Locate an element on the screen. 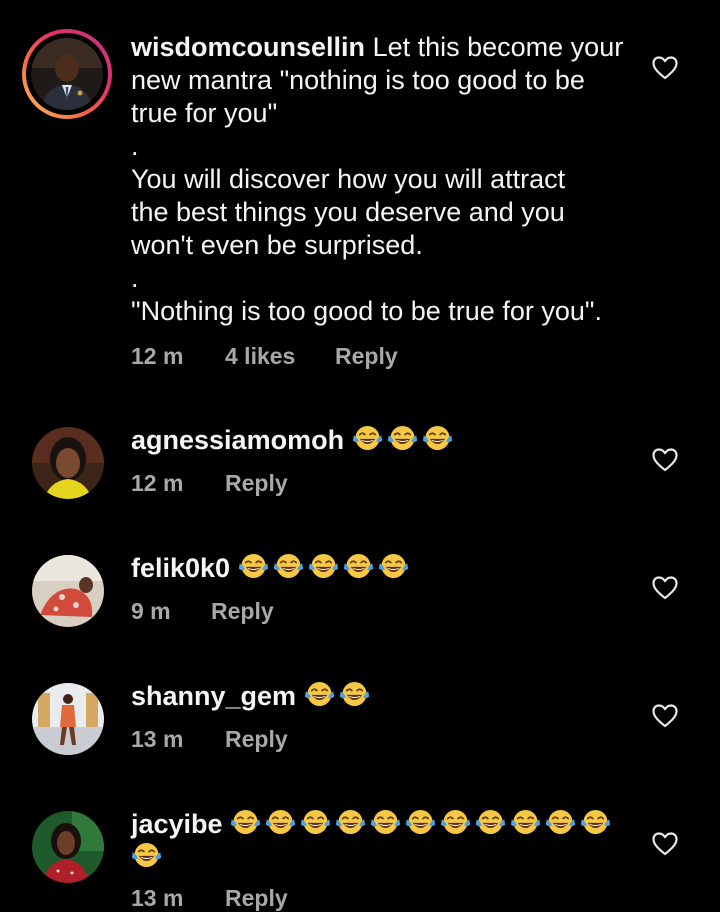 The height and width of the screenshot is (912, 720). comment-text: true for you" is located at coordinates (204, 113).